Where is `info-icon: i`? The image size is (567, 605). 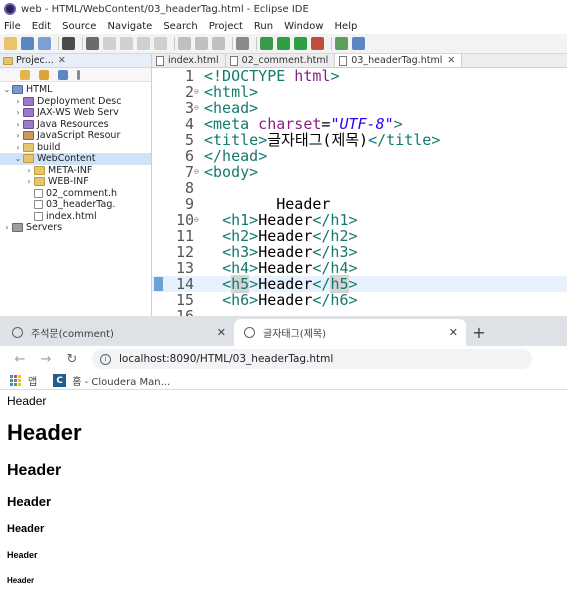
info-icon: i is located at coordinates (105, 359).